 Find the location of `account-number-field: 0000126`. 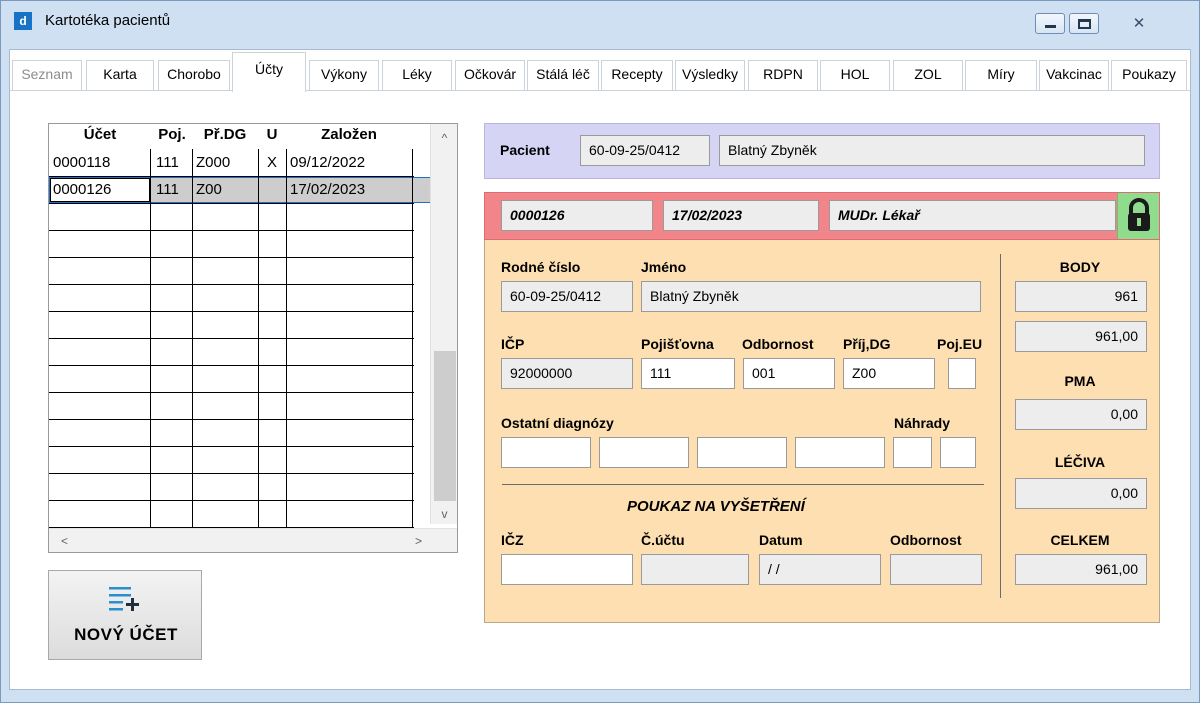

account-number-field: 0000126 is located at coordinates (577, 215).